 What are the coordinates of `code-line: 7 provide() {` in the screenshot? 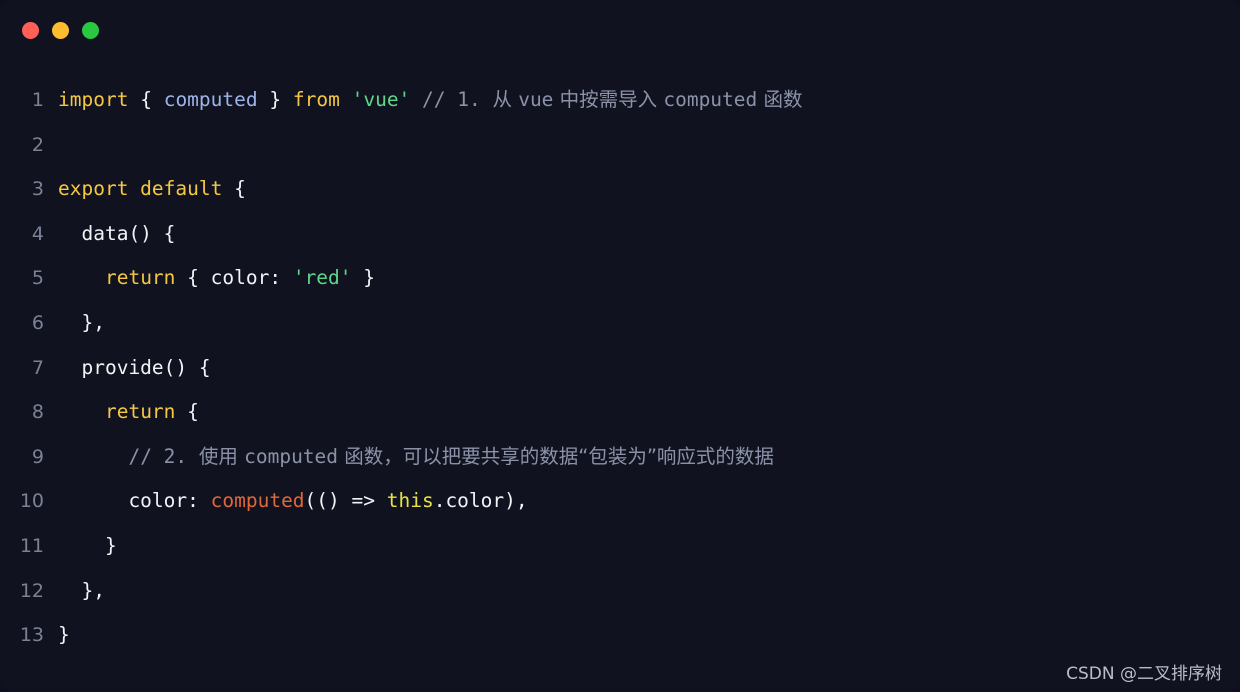 It's located at (620, 368).